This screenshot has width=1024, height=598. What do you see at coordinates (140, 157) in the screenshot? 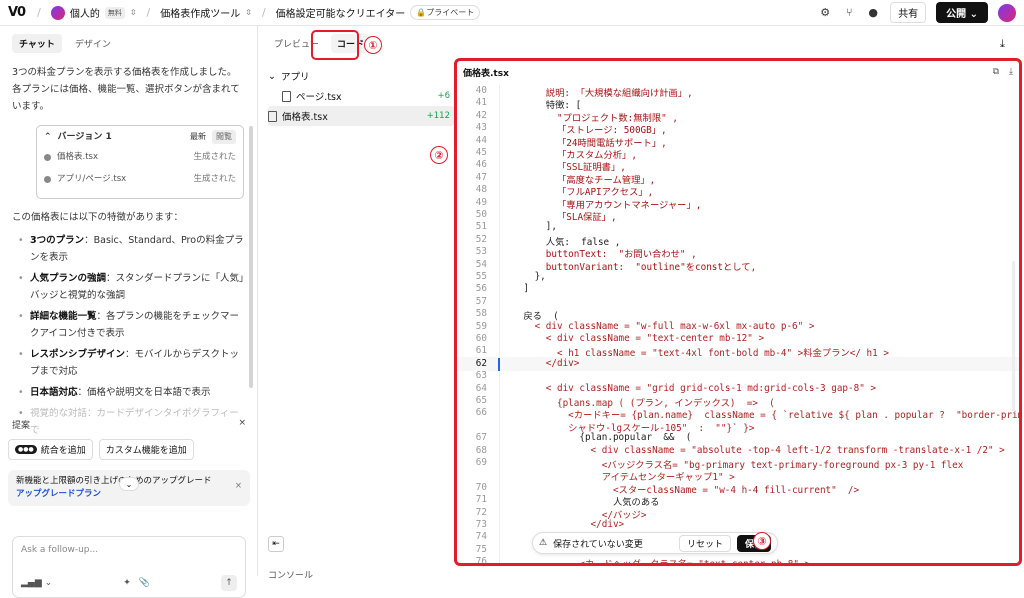
I see `version-file-row: 価格表.tsx 生成された` at bounding box center [140, 157].